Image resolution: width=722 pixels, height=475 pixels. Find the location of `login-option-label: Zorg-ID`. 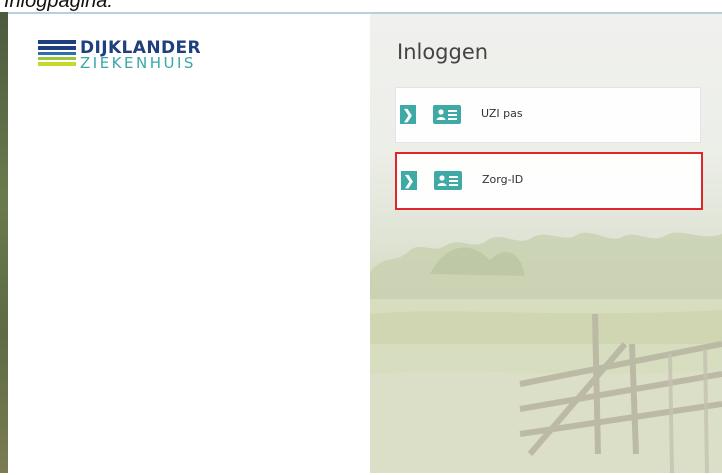

login-option-label: Zorg-ID is located at coordinates (503, 179).